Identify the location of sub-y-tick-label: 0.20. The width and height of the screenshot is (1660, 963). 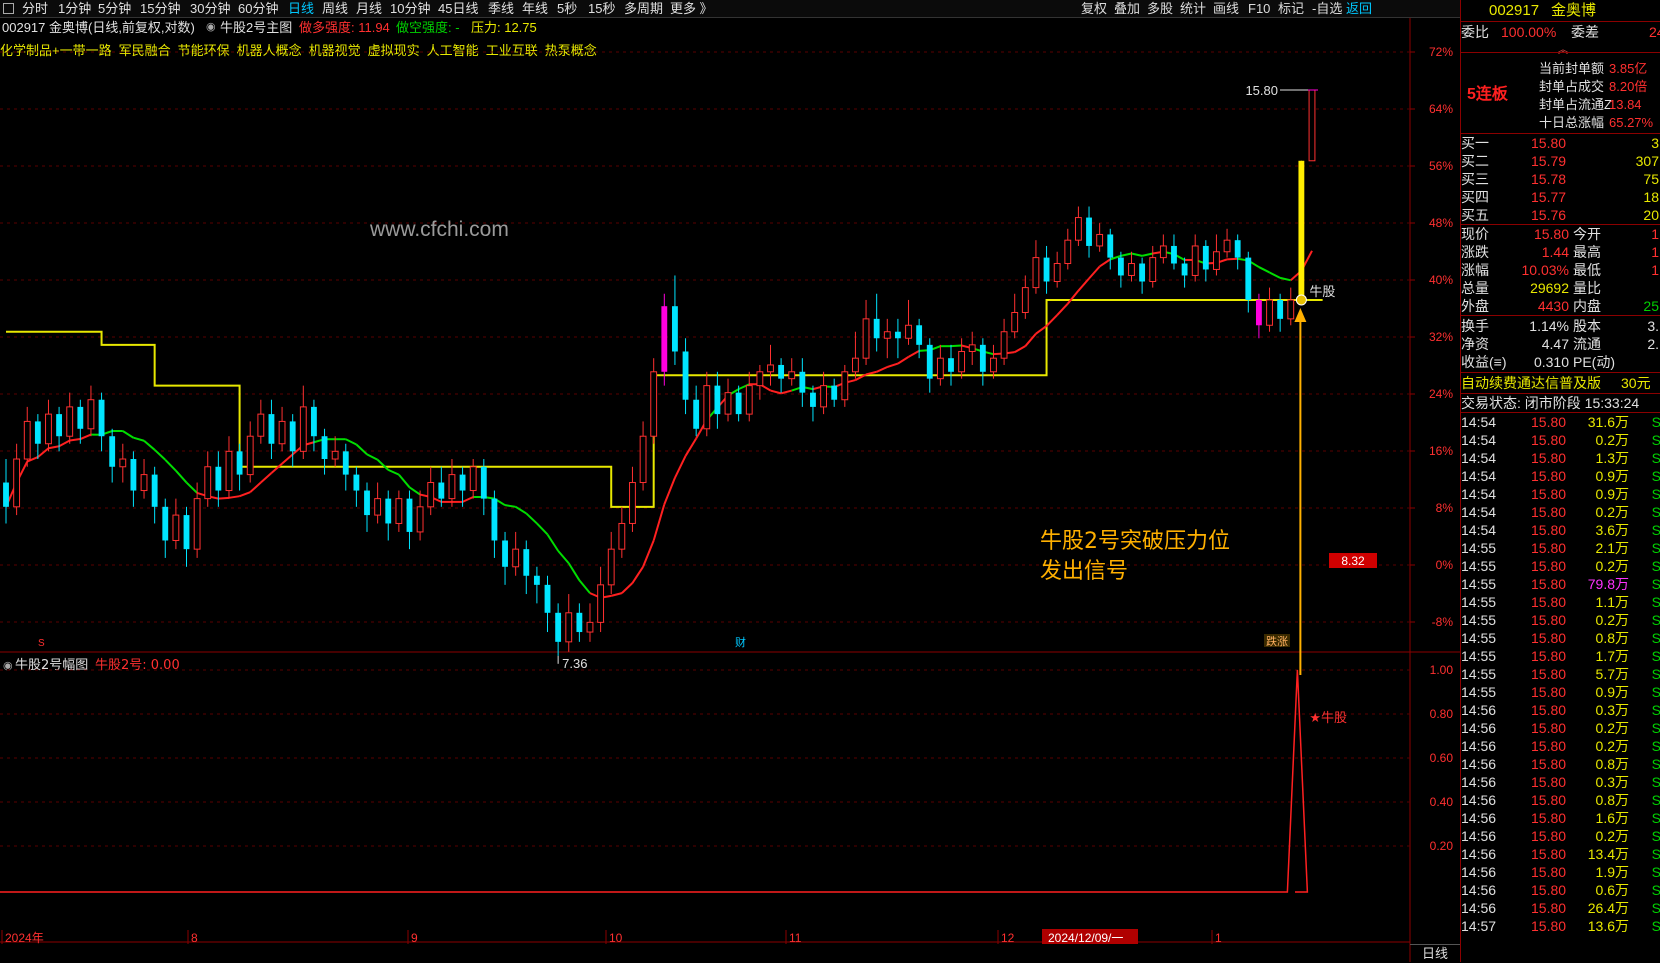
(1442, 846).